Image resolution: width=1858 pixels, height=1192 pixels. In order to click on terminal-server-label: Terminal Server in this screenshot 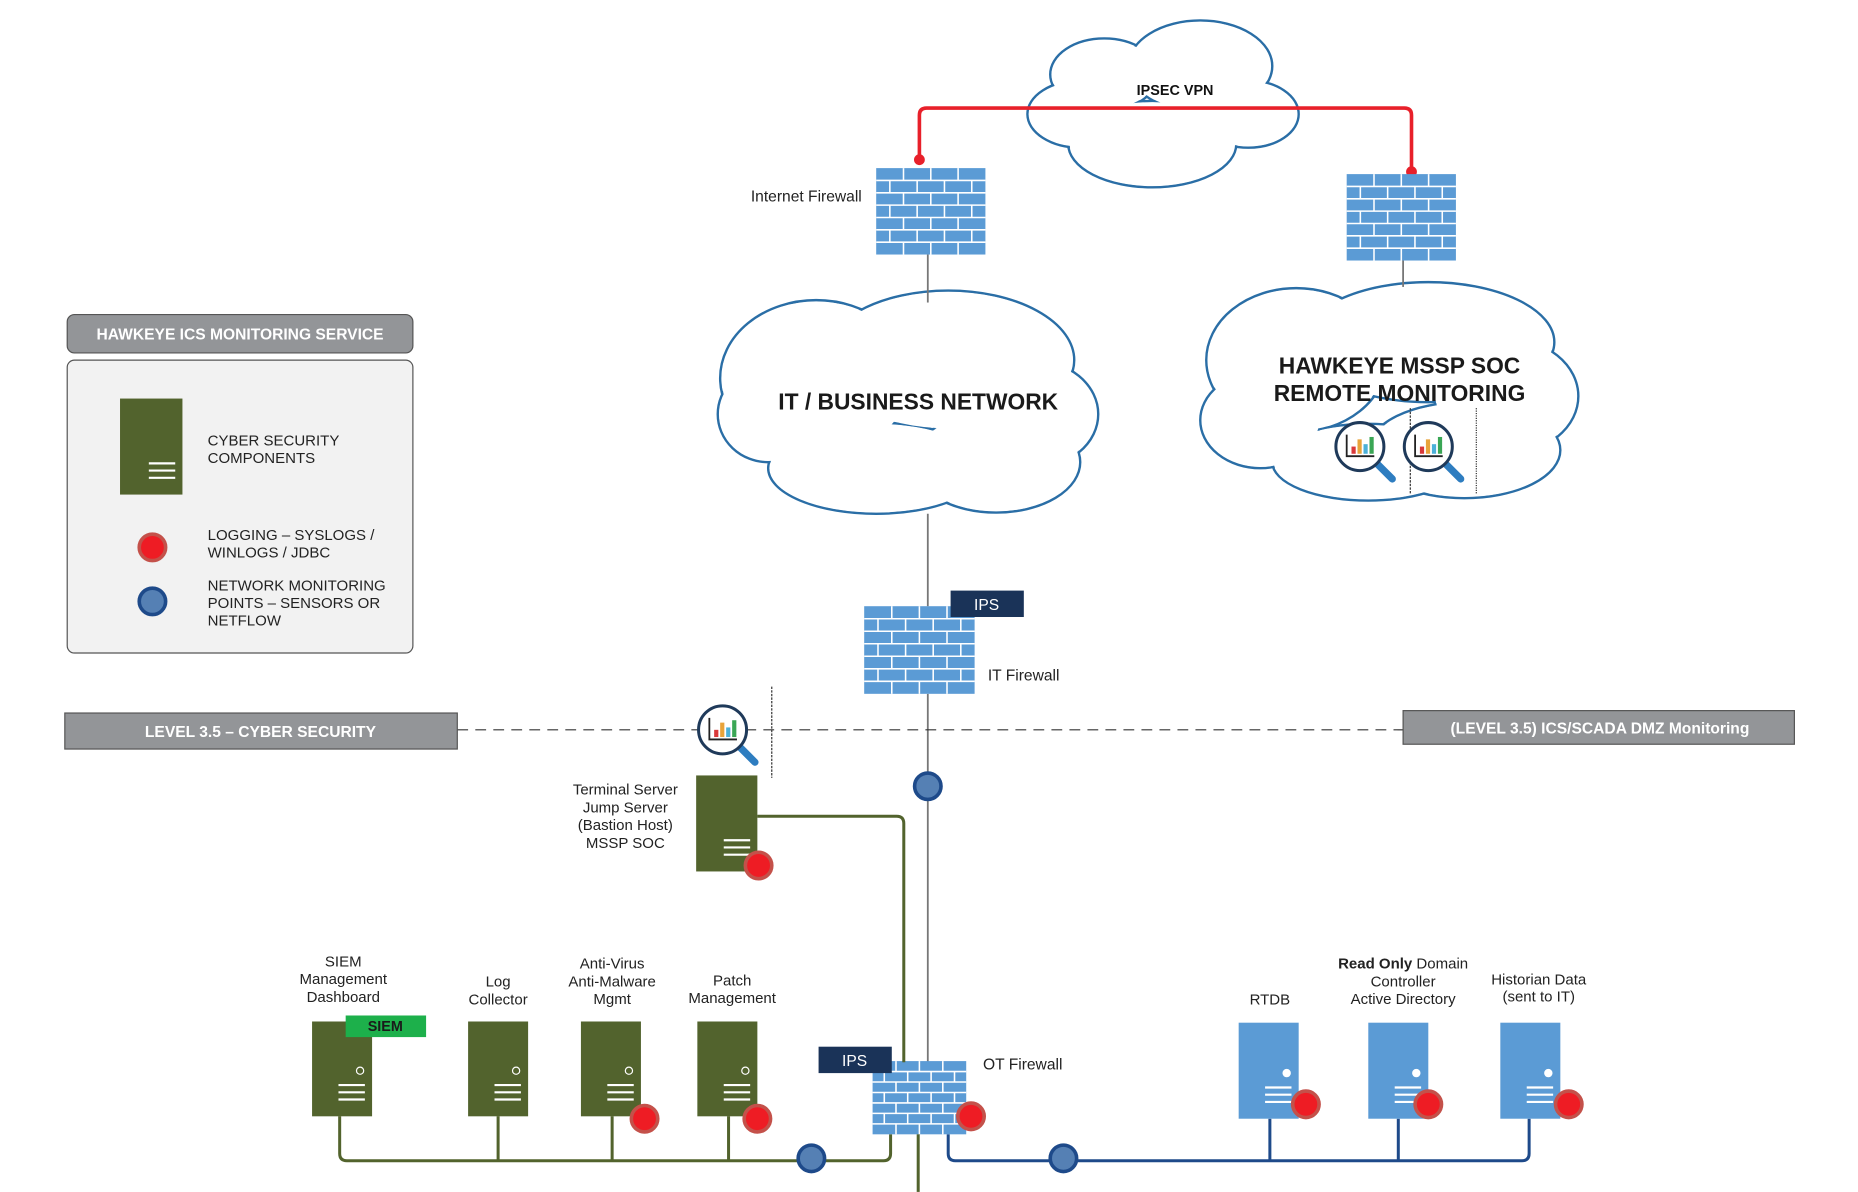, I will do `click(625, 790)`.